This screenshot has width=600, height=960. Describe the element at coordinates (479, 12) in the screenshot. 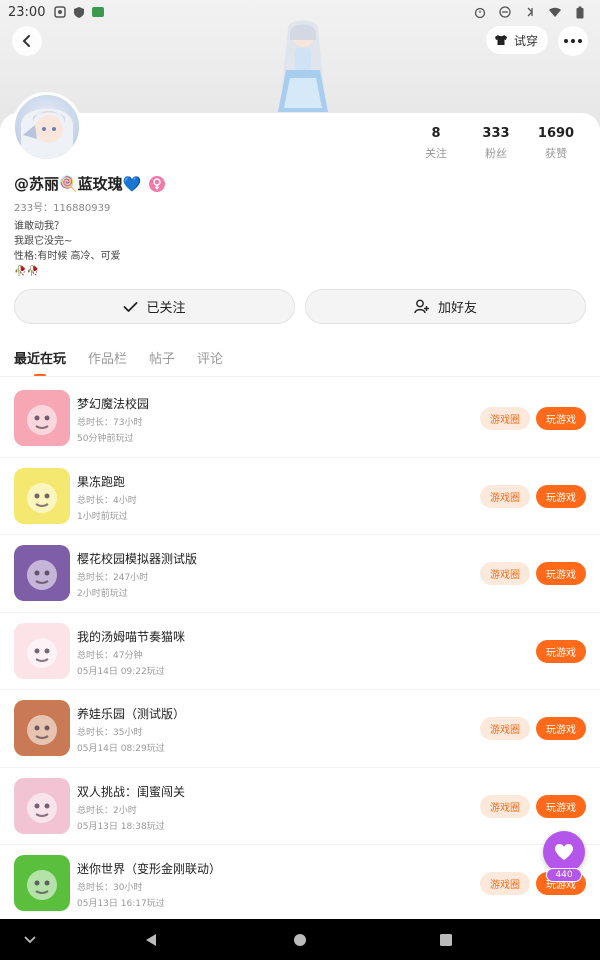

I see `alarm-icon` at that location.